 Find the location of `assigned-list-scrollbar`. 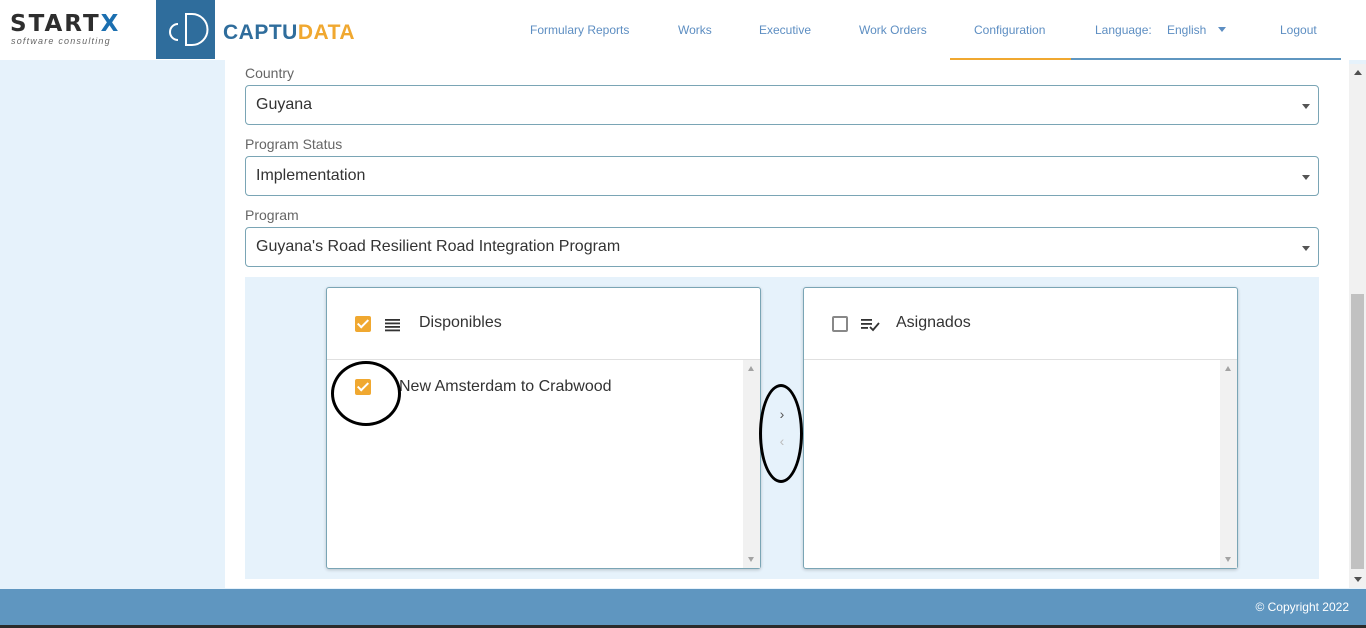

assigned-list-scrollbar is located at coordinates (1228, 464).